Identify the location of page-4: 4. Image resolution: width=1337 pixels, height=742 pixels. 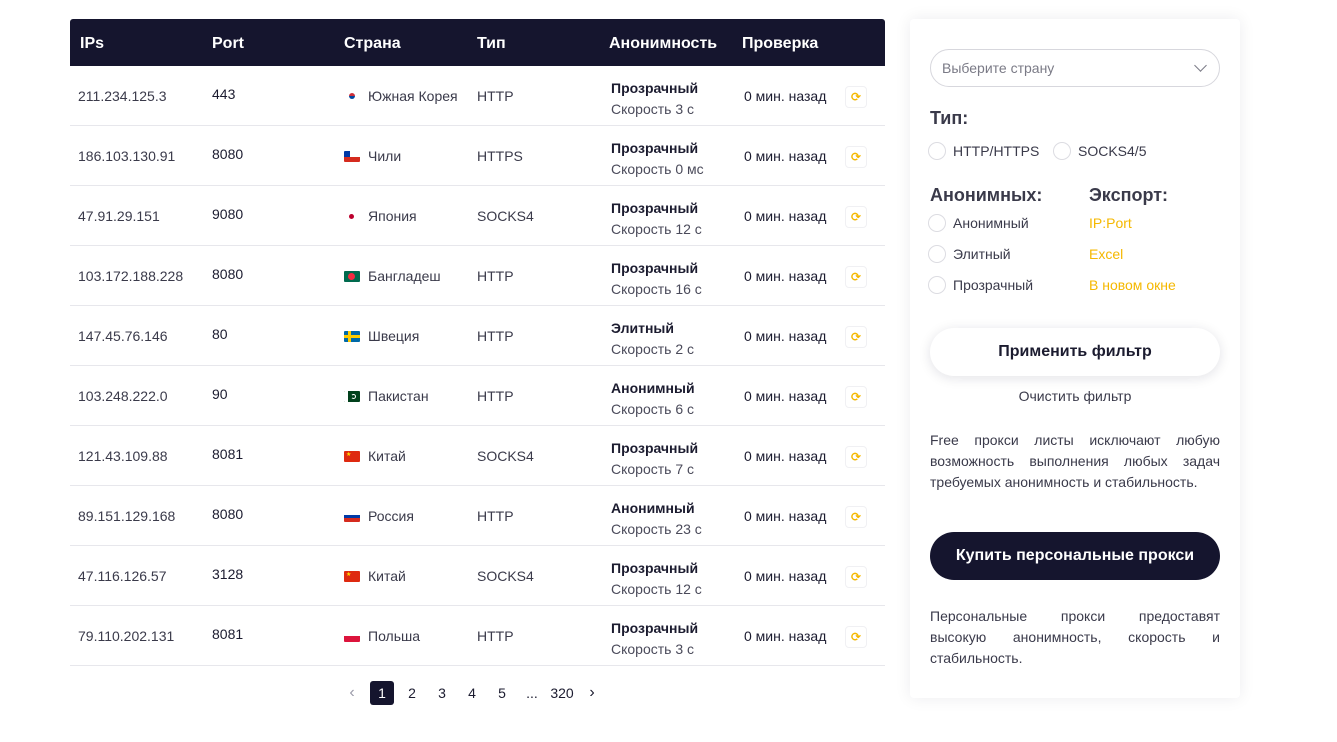
(472, 693).